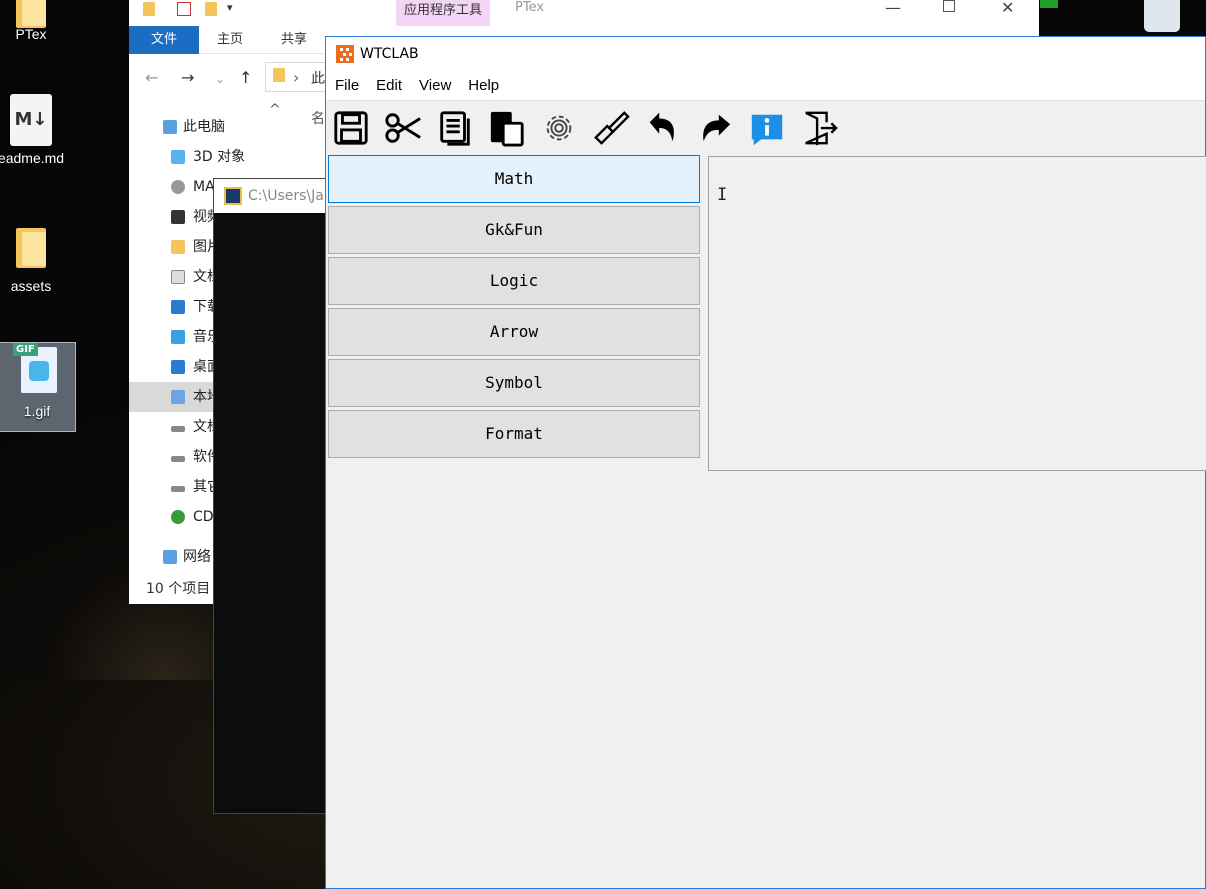 The height and width of the screenshot is (889, 1206). I want to click on text-editor-area: I, so click(957, 313).